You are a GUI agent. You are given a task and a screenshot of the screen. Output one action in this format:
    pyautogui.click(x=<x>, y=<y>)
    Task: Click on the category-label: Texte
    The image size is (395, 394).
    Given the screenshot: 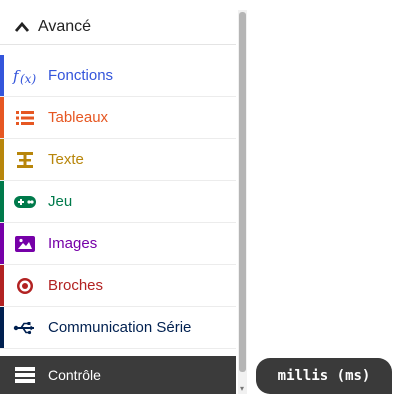 What is the action you would take?
    pyautogui.click(x=66, y=159)
    